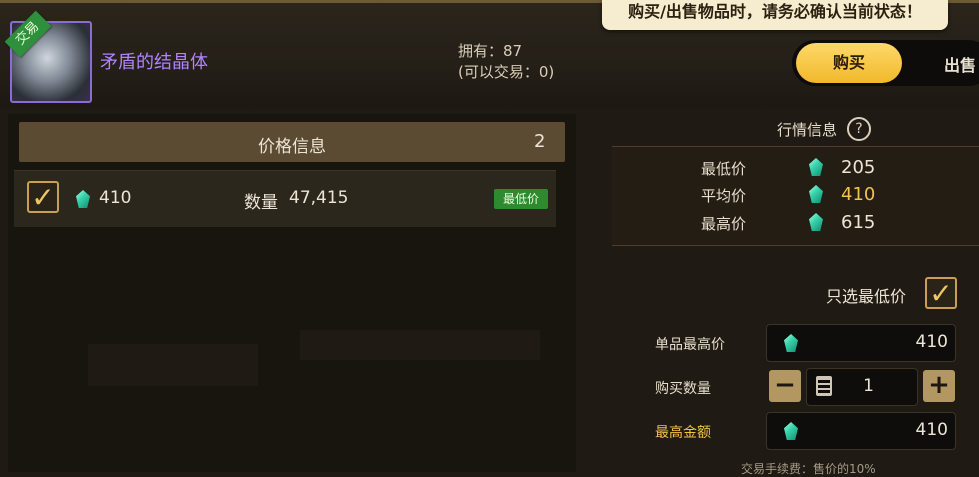 This screenshot has width=979, height=477. Describe the element at coordinates (866, 296) in the screenshot. I see `only-lowest-label: 只选最低价` at that location.